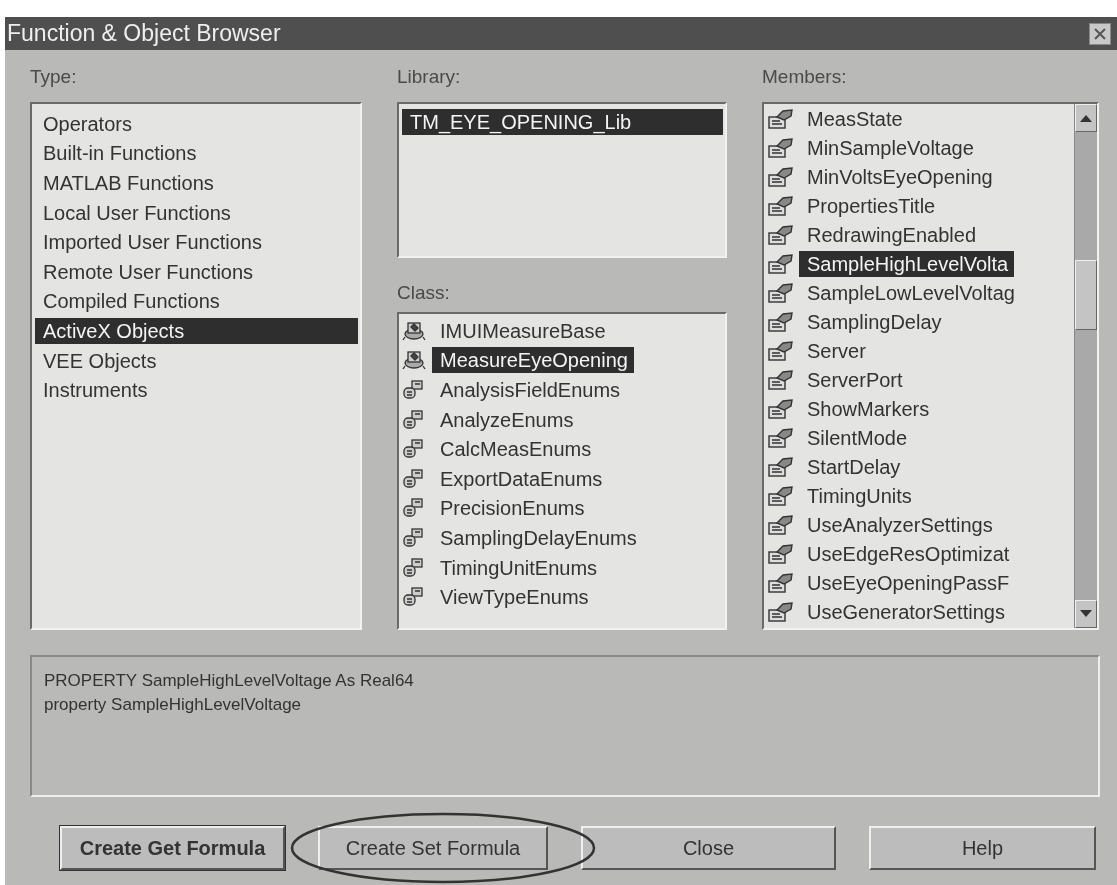 The height and width of the screenshot is (885, 1117). I want to click on list-item: UseEyeOpeningPassF, so click(907, 582).